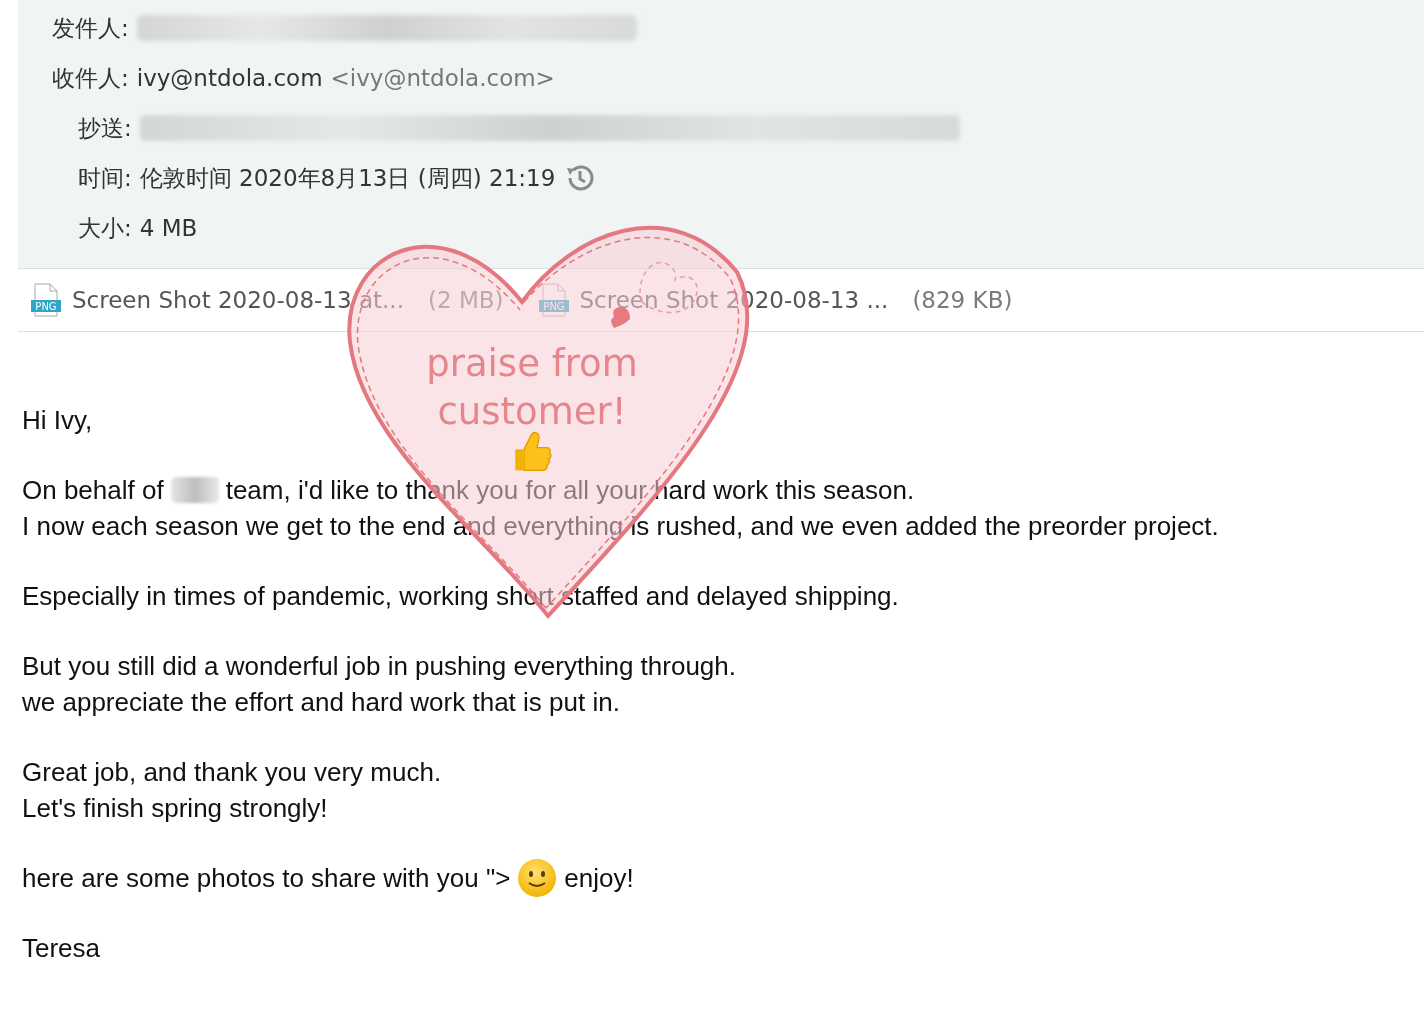 This screenshot has height=1011, width=1424. Describe the element at coordinates (466, 300) in the screenshot. I see `attachment-size: (2 MB)` at that location.